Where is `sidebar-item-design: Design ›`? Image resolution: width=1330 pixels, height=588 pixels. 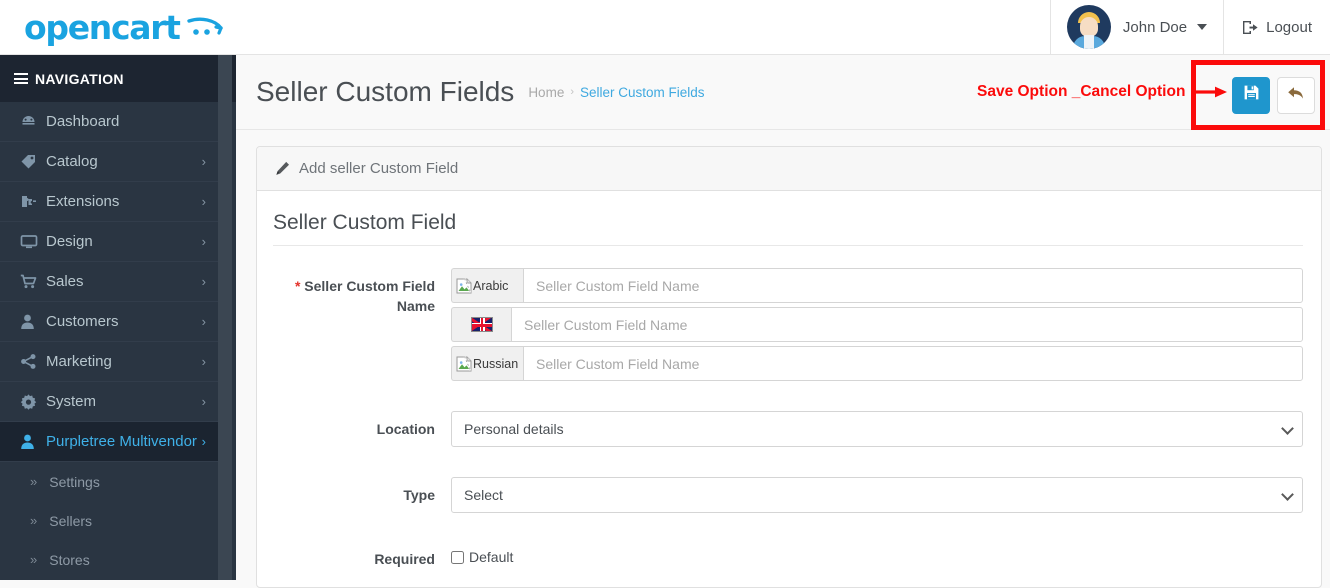 sidebar-item-design: Design › is located at coordinates (109, 242).